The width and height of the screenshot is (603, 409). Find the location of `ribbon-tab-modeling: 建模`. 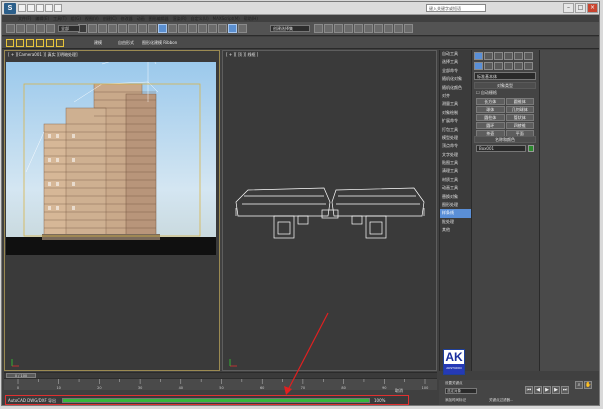

ribbon-tab-modeling: 建模 is located at coordinates (98, 43).